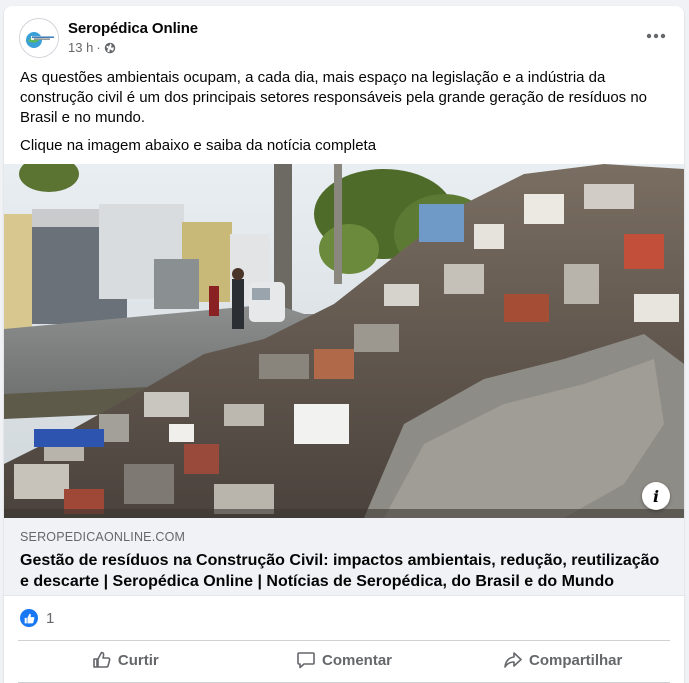  I want to click on post-timestamp: 13 h, so click(80, 47).